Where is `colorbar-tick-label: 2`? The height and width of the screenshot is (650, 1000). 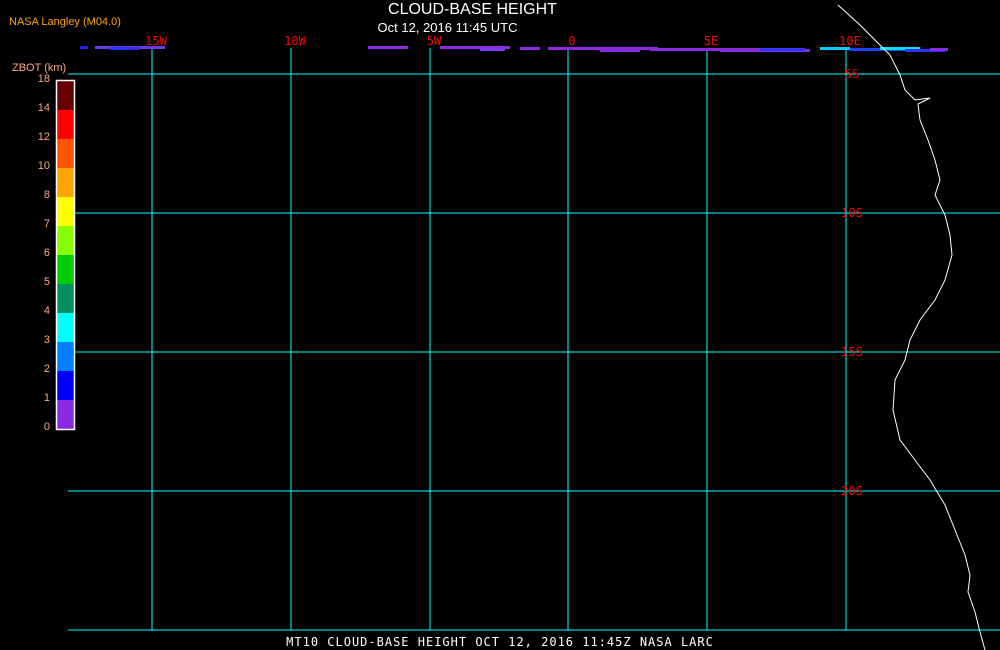
colorbar-tick-label: 2 is located at coordinates (46, 369).